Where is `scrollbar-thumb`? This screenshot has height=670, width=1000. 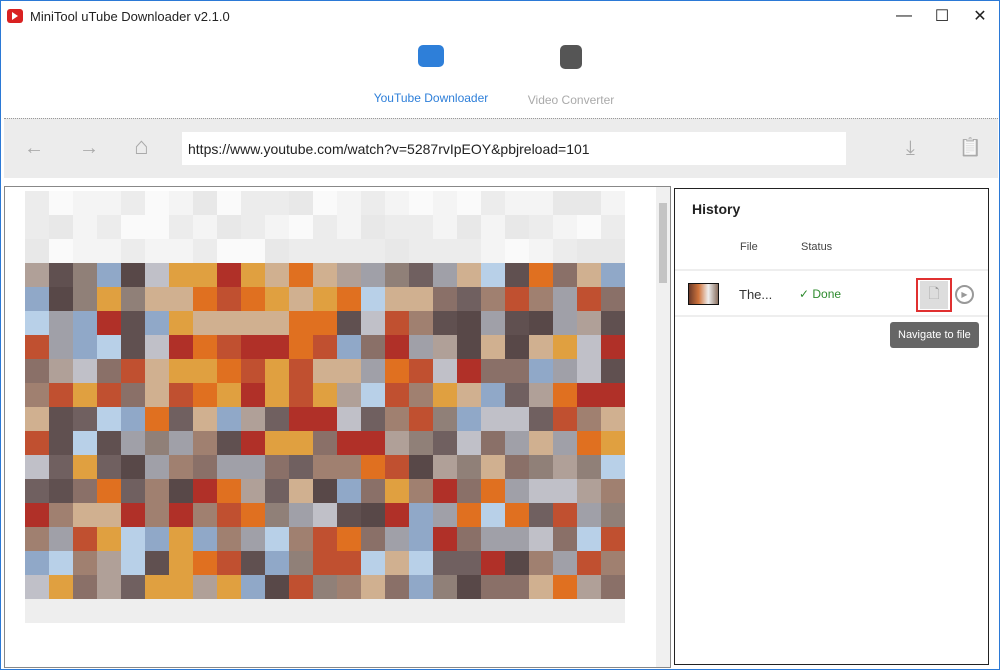 scrollbar-thumb is located at coordinates (663, 243).